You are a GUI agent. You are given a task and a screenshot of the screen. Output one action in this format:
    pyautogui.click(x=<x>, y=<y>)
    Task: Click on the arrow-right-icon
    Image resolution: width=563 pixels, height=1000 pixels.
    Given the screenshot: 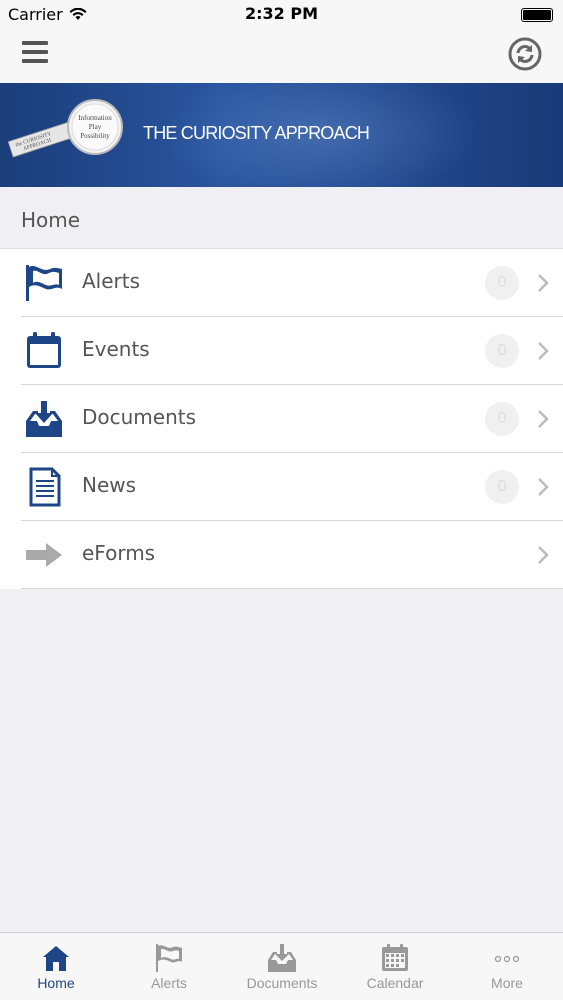 What is the action you would take?
    pyautogui.click(x=44, y=555)
    